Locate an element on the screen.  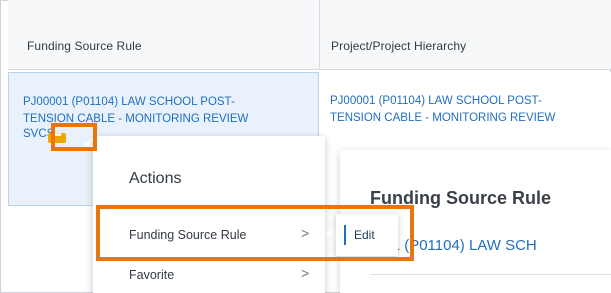
project-line-2: TENSION CABLE - MONITORING REVIEW is located at coordinates (443, 118).